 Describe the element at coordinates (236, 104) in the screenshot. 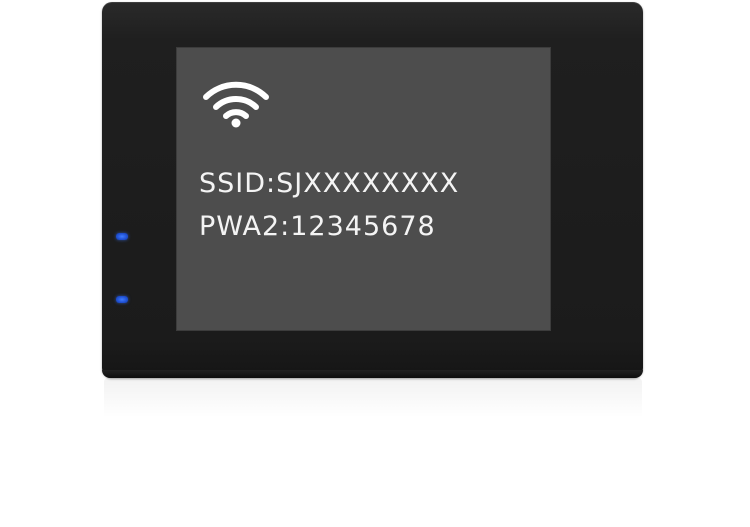

I see `wifi-icon` at that location.